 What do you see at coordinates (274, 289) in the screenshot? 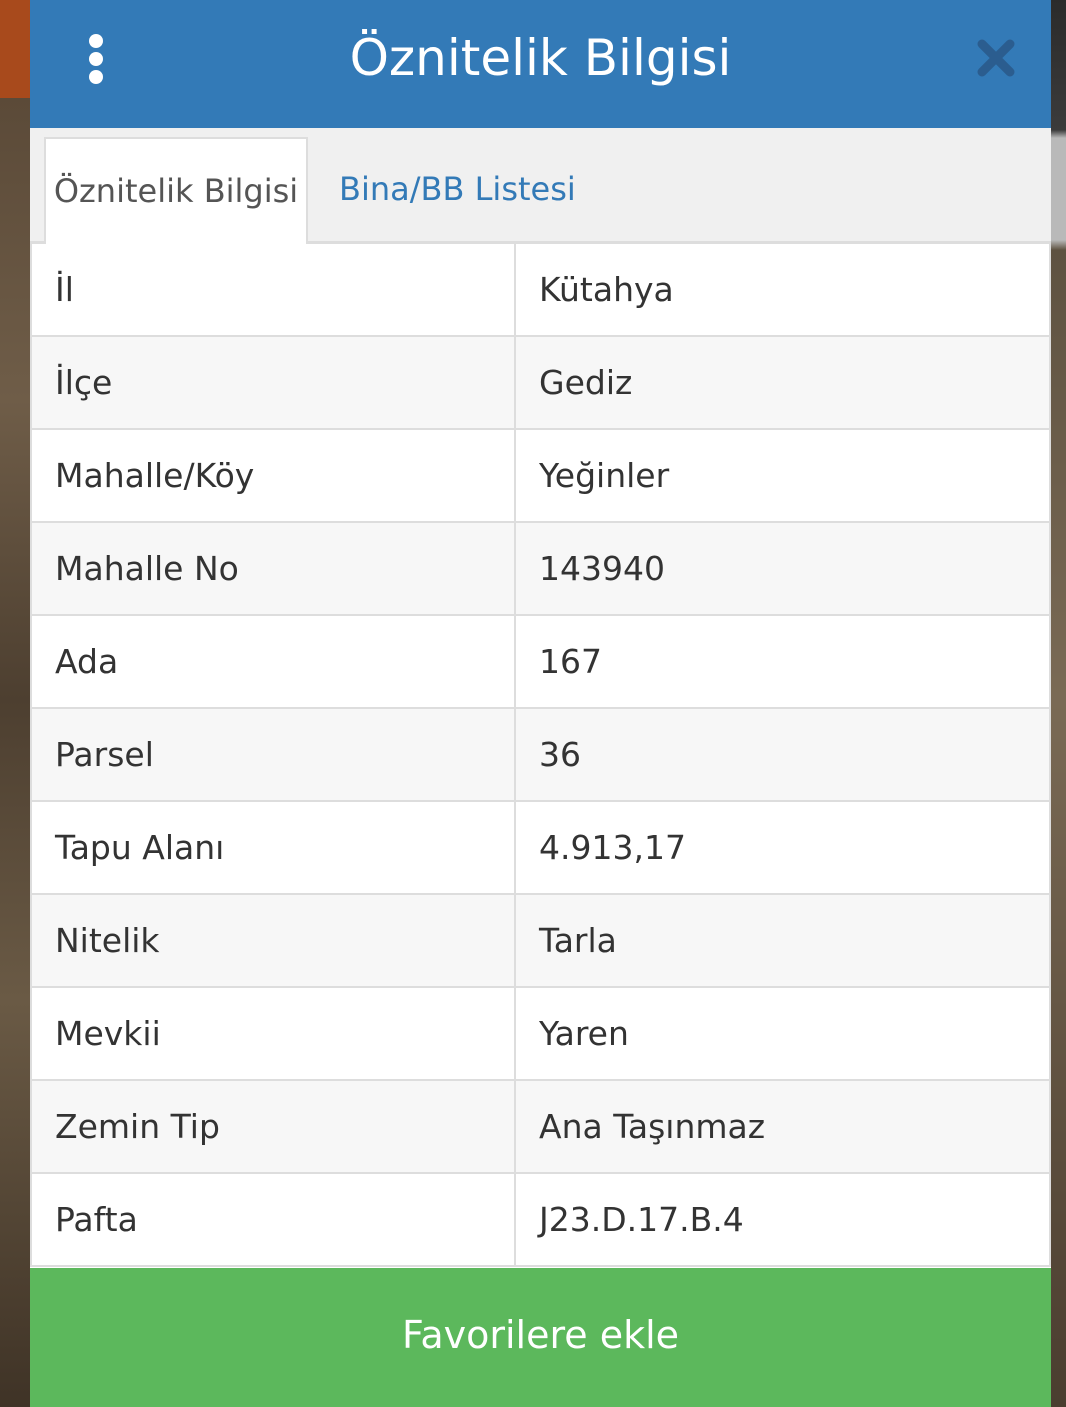
I see `attribute-key: İl` at bounding box center [274, 289].